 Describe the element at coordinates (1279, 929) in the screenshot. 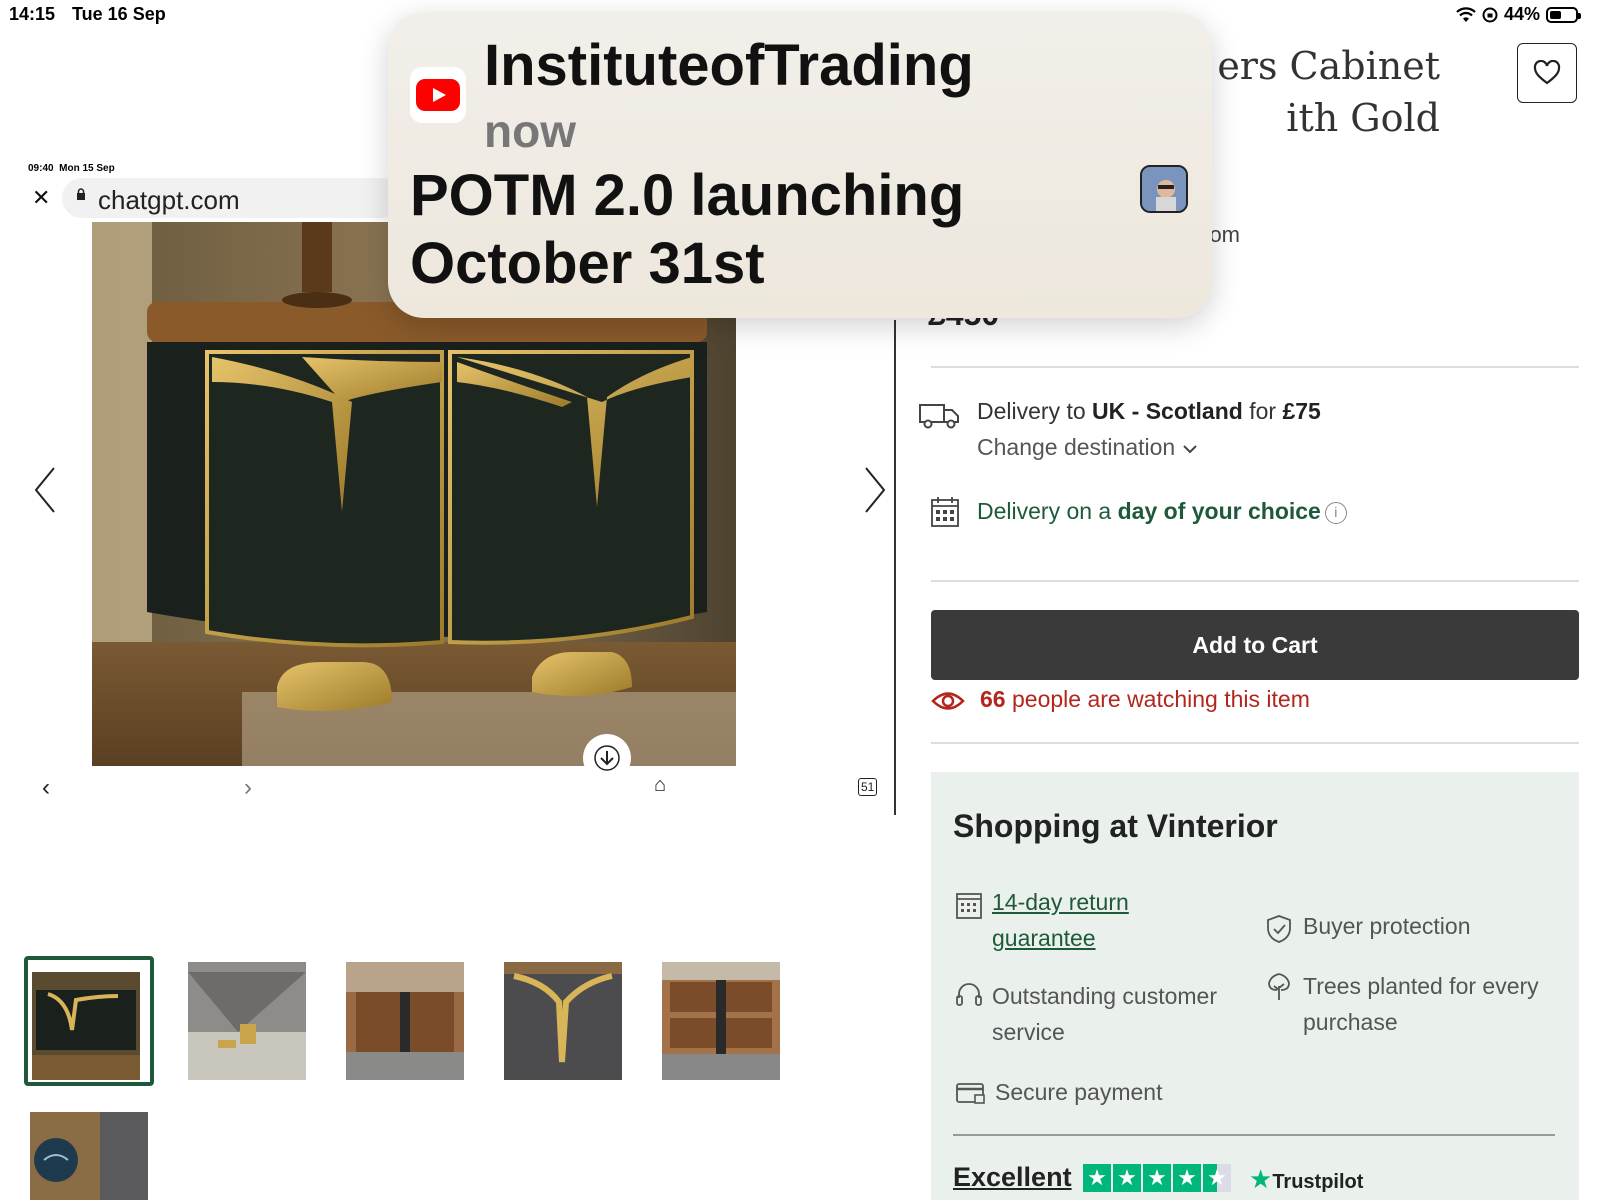

I see `shield-icon` at that location.